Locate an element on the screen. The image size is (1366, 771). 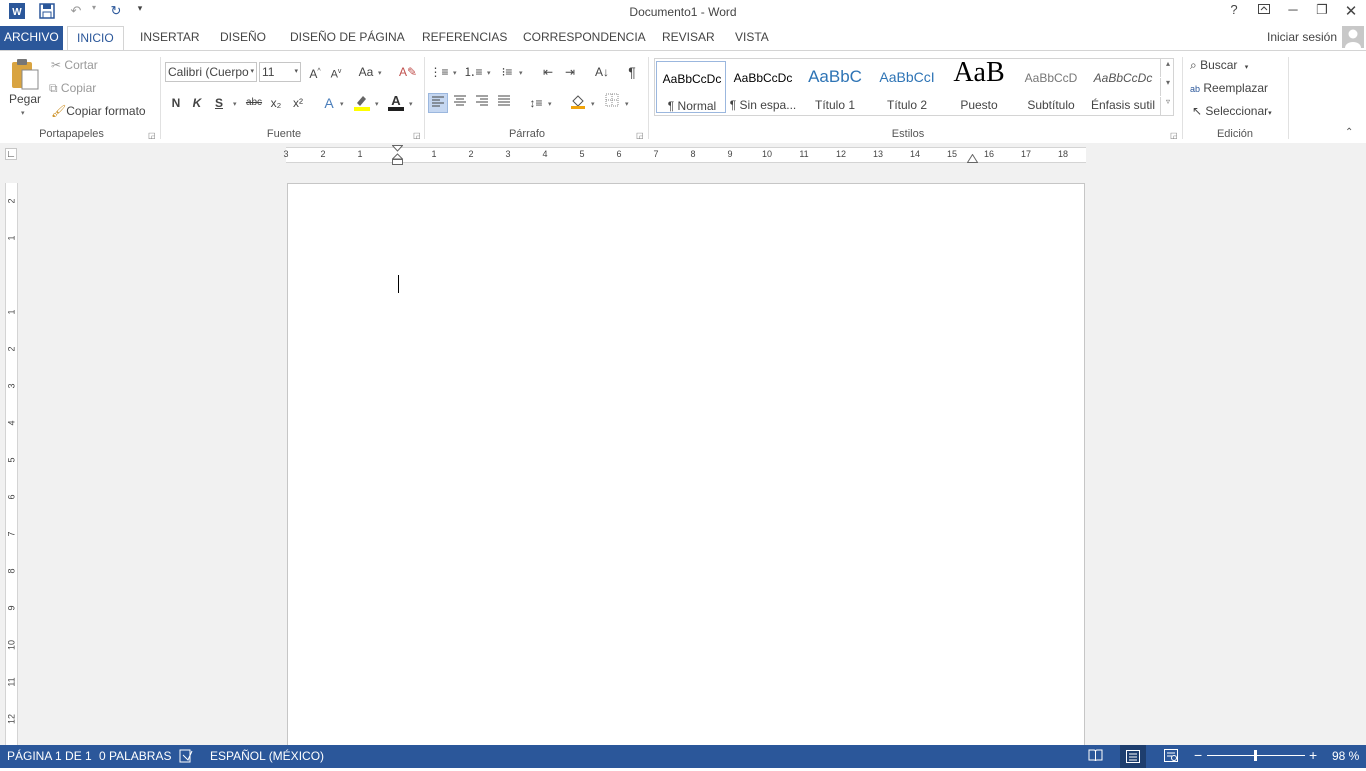
font-launcher-icon: ◲ is located at coordinates (417, 135).